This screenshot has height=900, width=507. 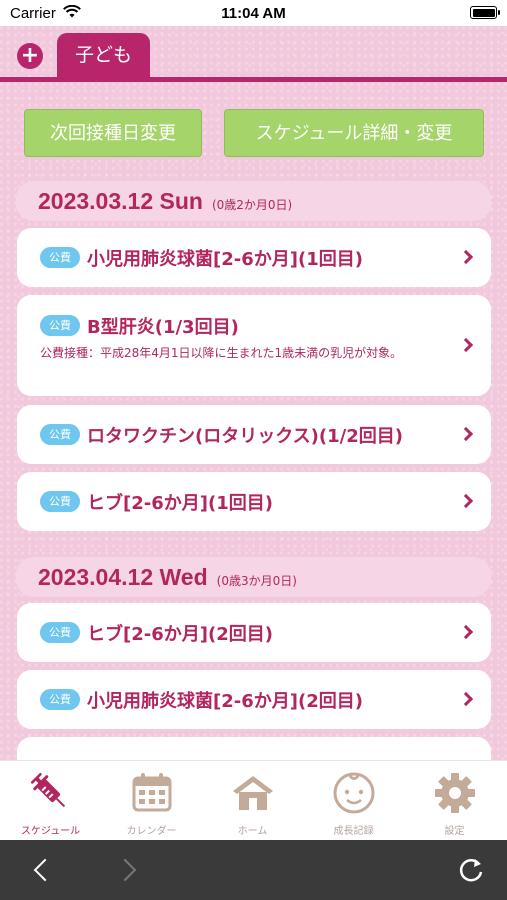 What do you see at coordinates (254, 748) in the screenshot?
I see `vaccine-item-partial` at bounding box center [254, 748].